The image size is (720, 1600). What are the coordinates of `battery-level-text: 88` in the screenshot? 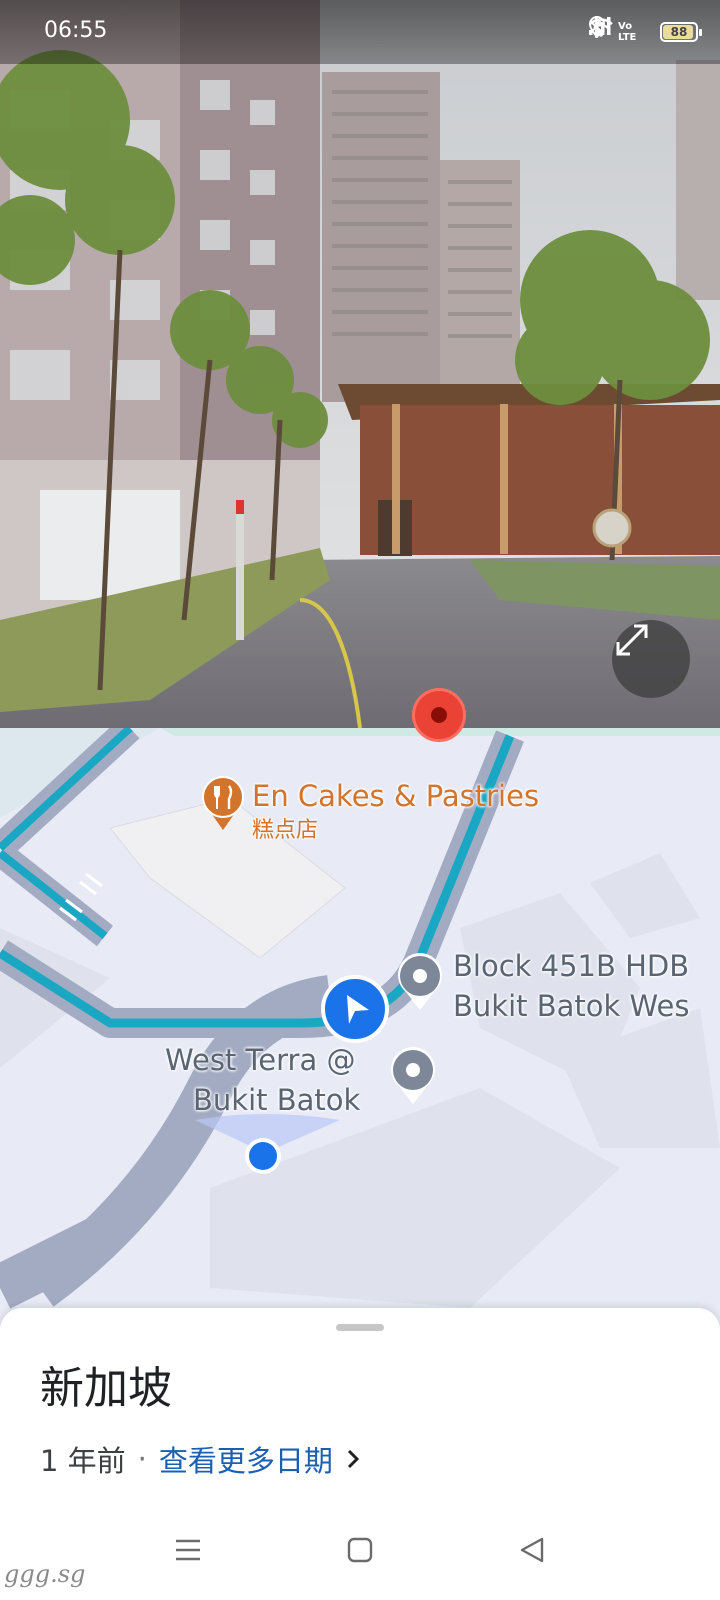 It's located at (679, 32).